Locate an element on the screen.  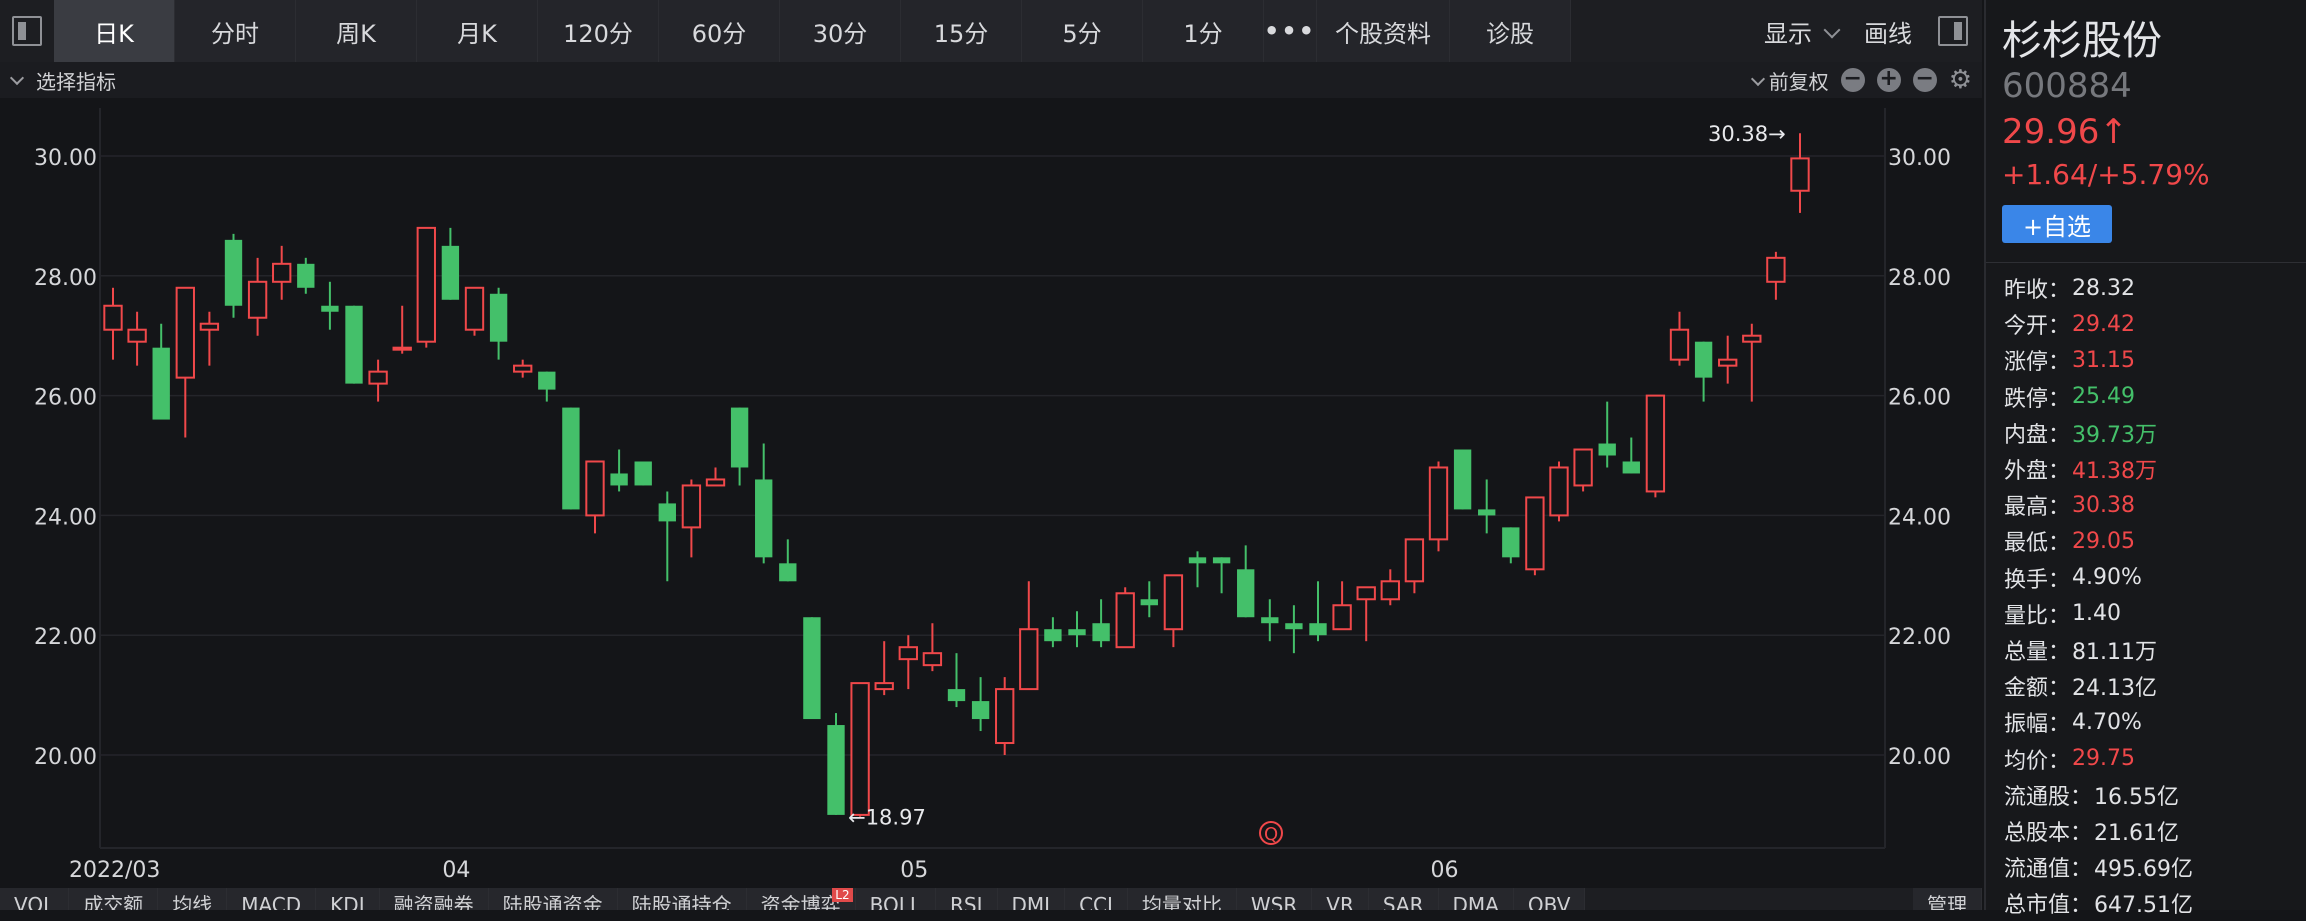
indicator-tab: DMA is located at coordinates (1476, 899).